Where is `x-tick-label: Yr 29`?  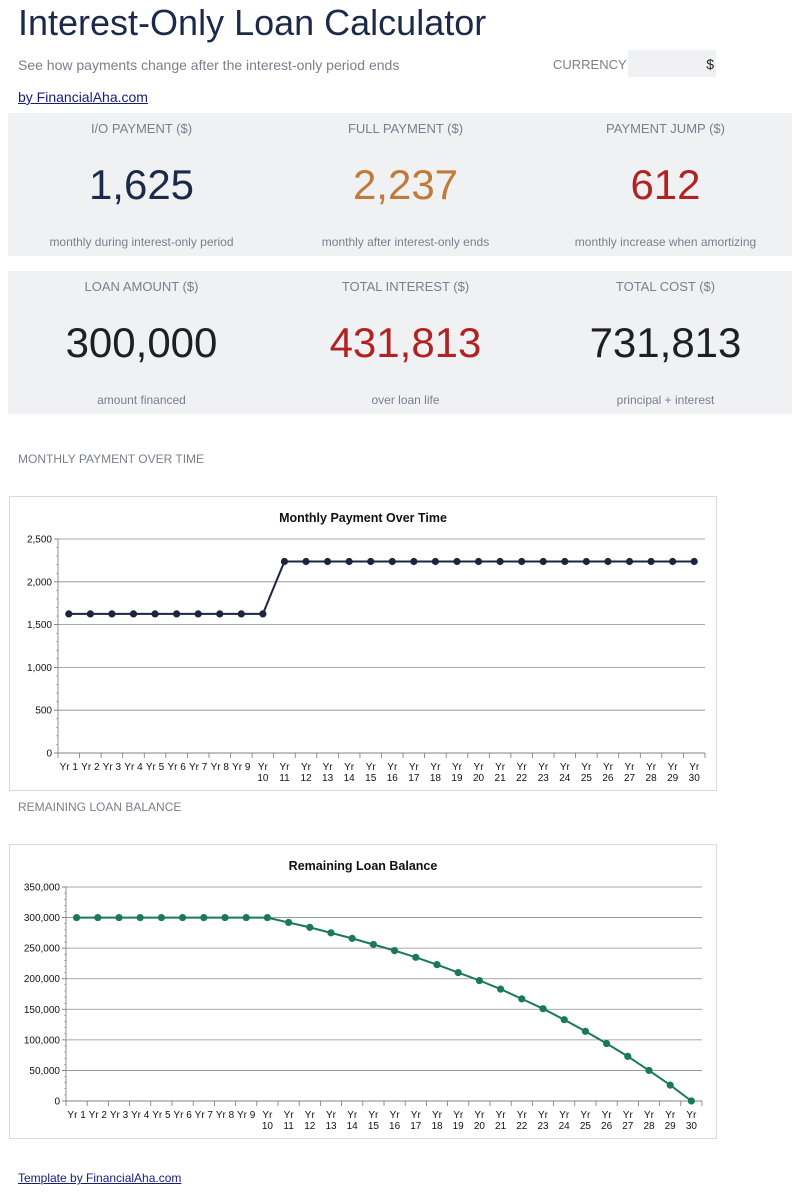
x-tick-label: Yr 29 is located at coordinates (671, 1121).